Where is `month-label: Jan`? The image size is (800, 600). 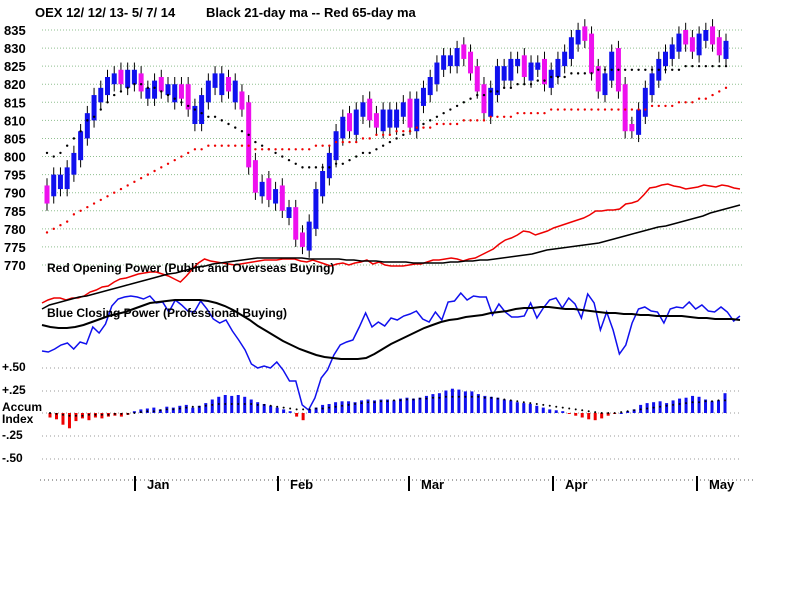 month-label: Jan is located at coordinates (158, 484).